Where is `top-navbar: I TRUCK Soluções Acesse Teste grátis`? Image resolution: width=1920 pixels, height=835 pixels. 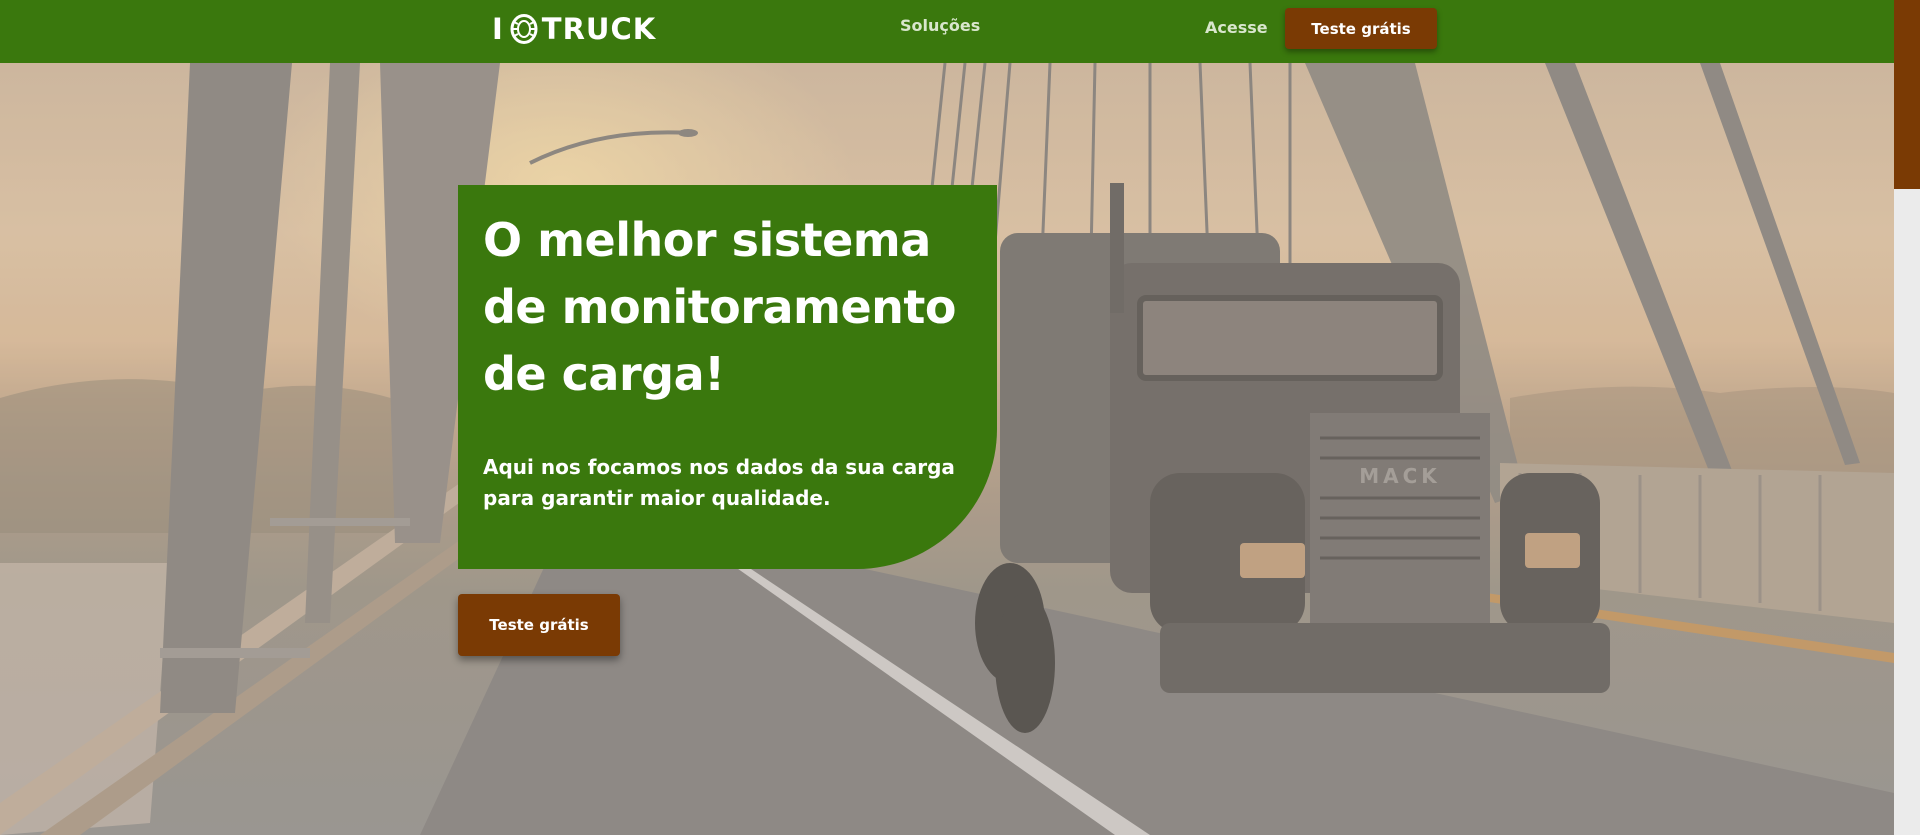 top-navbar: I TRUCK Soluções Acesse Teste grátis is located at coordinates (947, 31).